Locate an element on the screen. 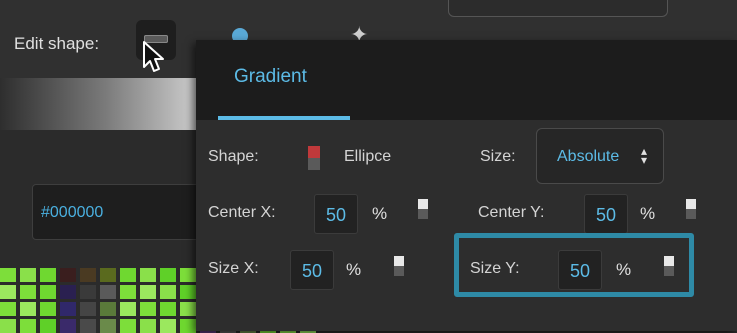 The width and height of the screenshot is (737, 333). gradient-preview is located at coordinates (105, 104).